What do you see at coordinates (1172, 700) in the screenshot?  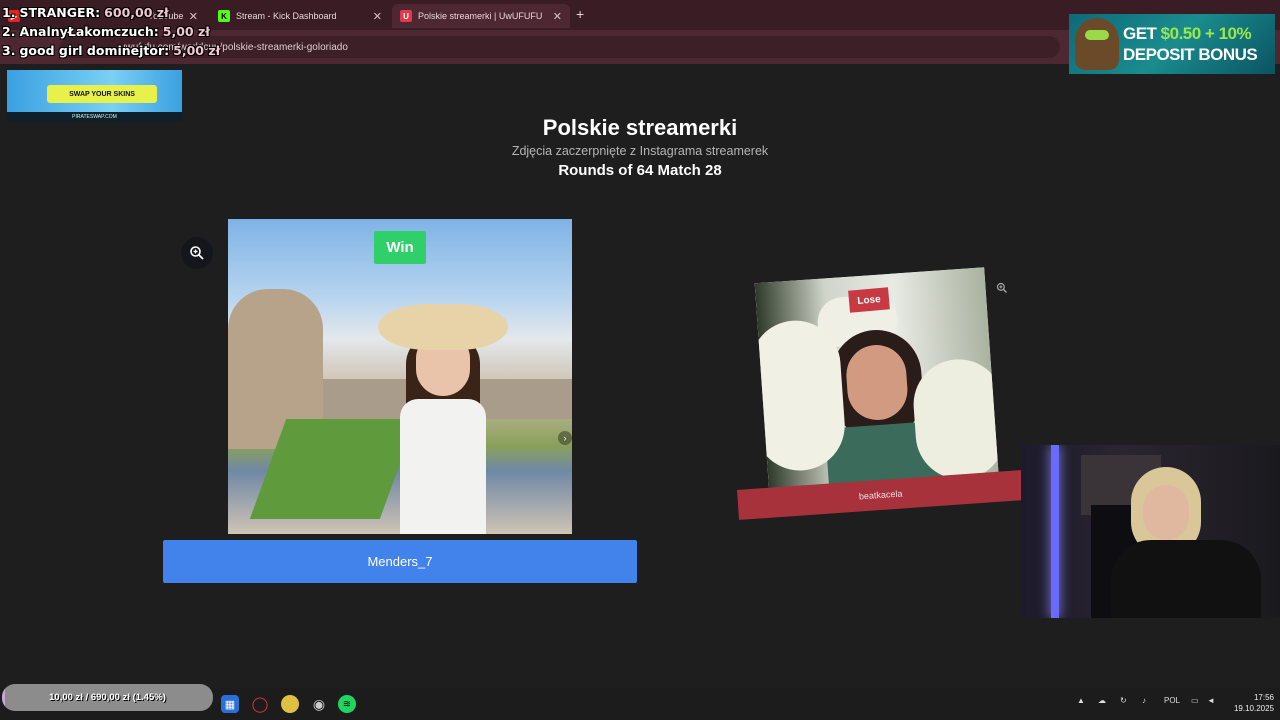 I see `language-indicator: POL` at bounding box center [1172, 700].